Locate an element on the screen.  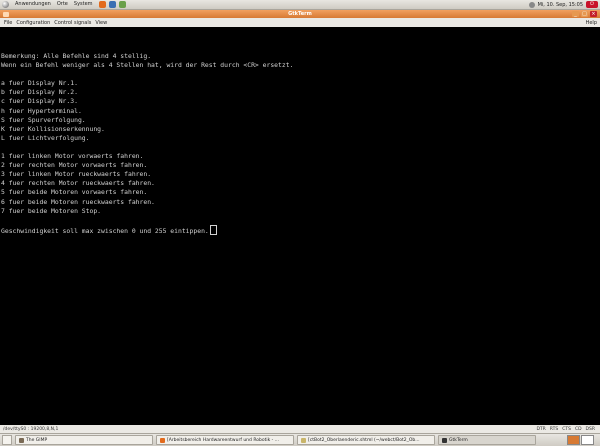
window-titlebar: GtkTerm _ □ × is located at coordinates (300, 14).